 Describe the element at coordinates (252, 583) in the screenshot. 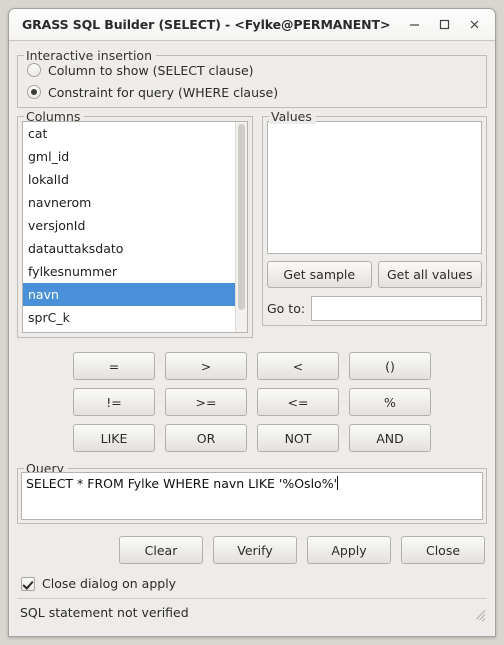

I see `close-on-apply-checkbox: Close dialog on apply` at that location.